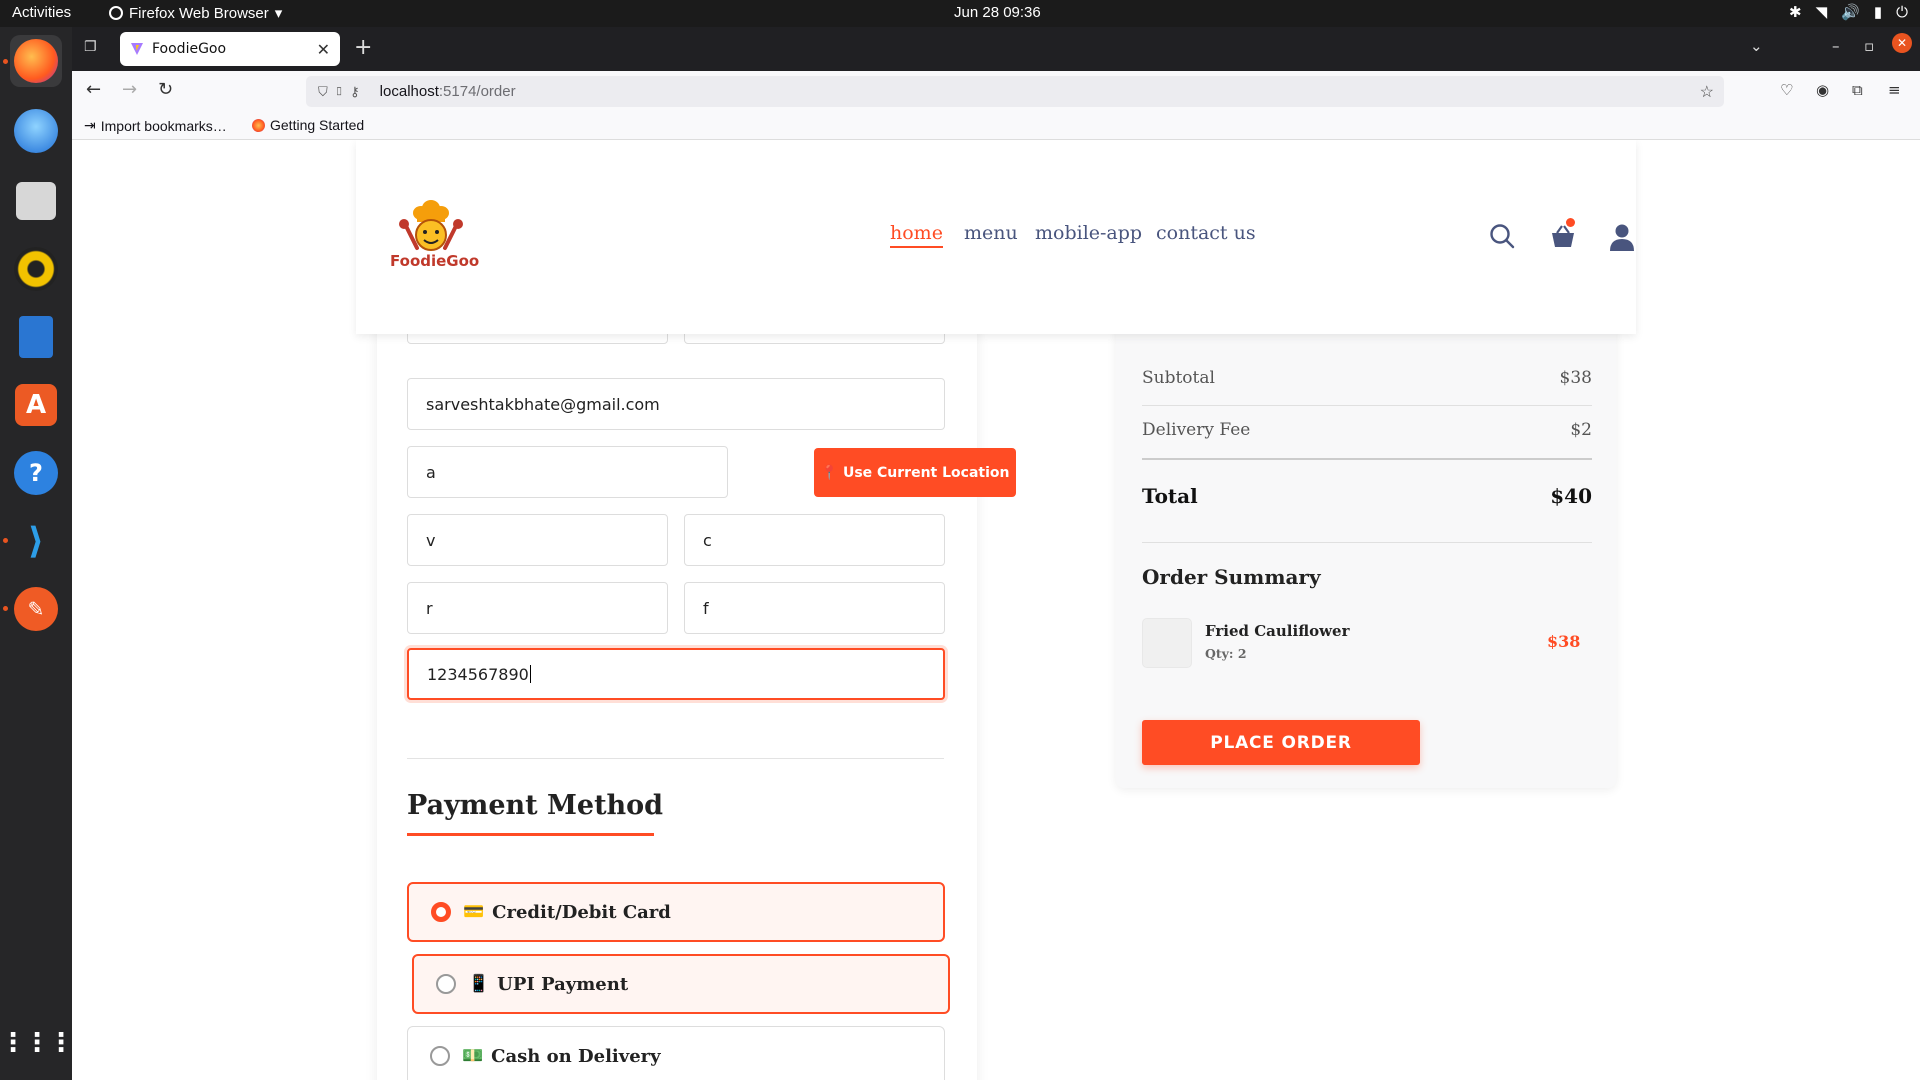 This screenshot has height=1080, width=1920. Describe the element at coordinates (1756, 46) in the screenshot. I see `list-tabs-icon: ⌄` at that location.